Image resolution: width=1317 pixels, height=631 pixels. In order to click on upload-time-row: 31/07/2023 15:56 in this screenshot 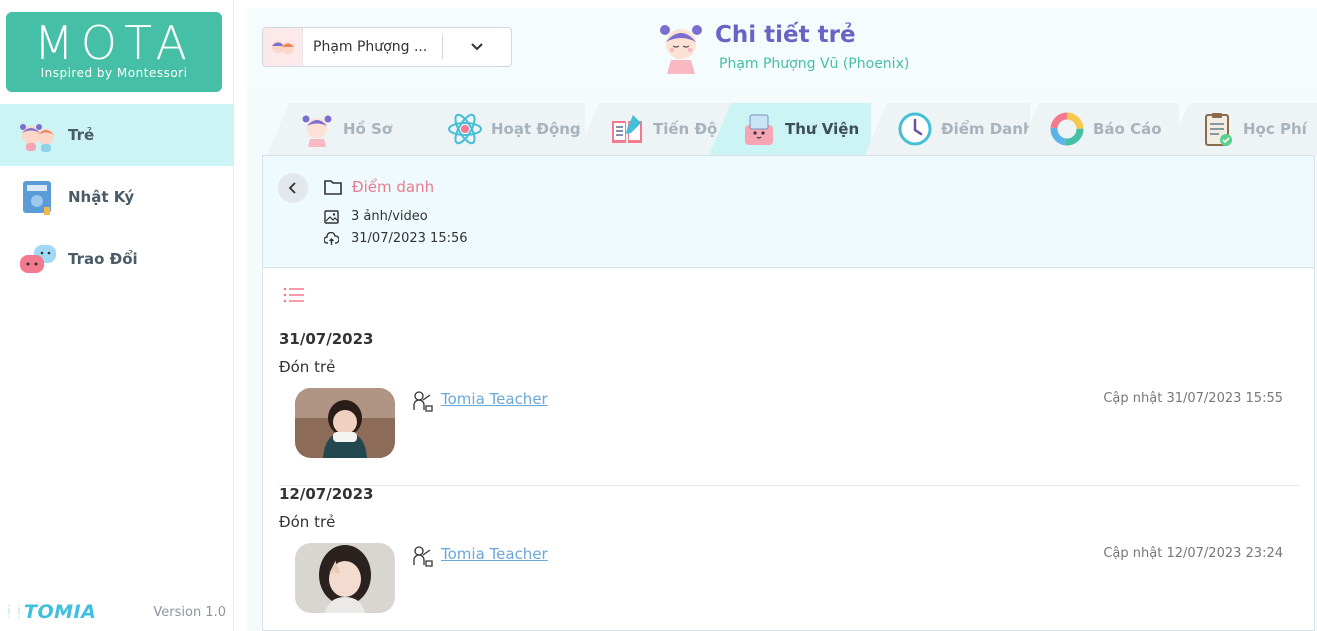, I will do `click(396, 238)`.